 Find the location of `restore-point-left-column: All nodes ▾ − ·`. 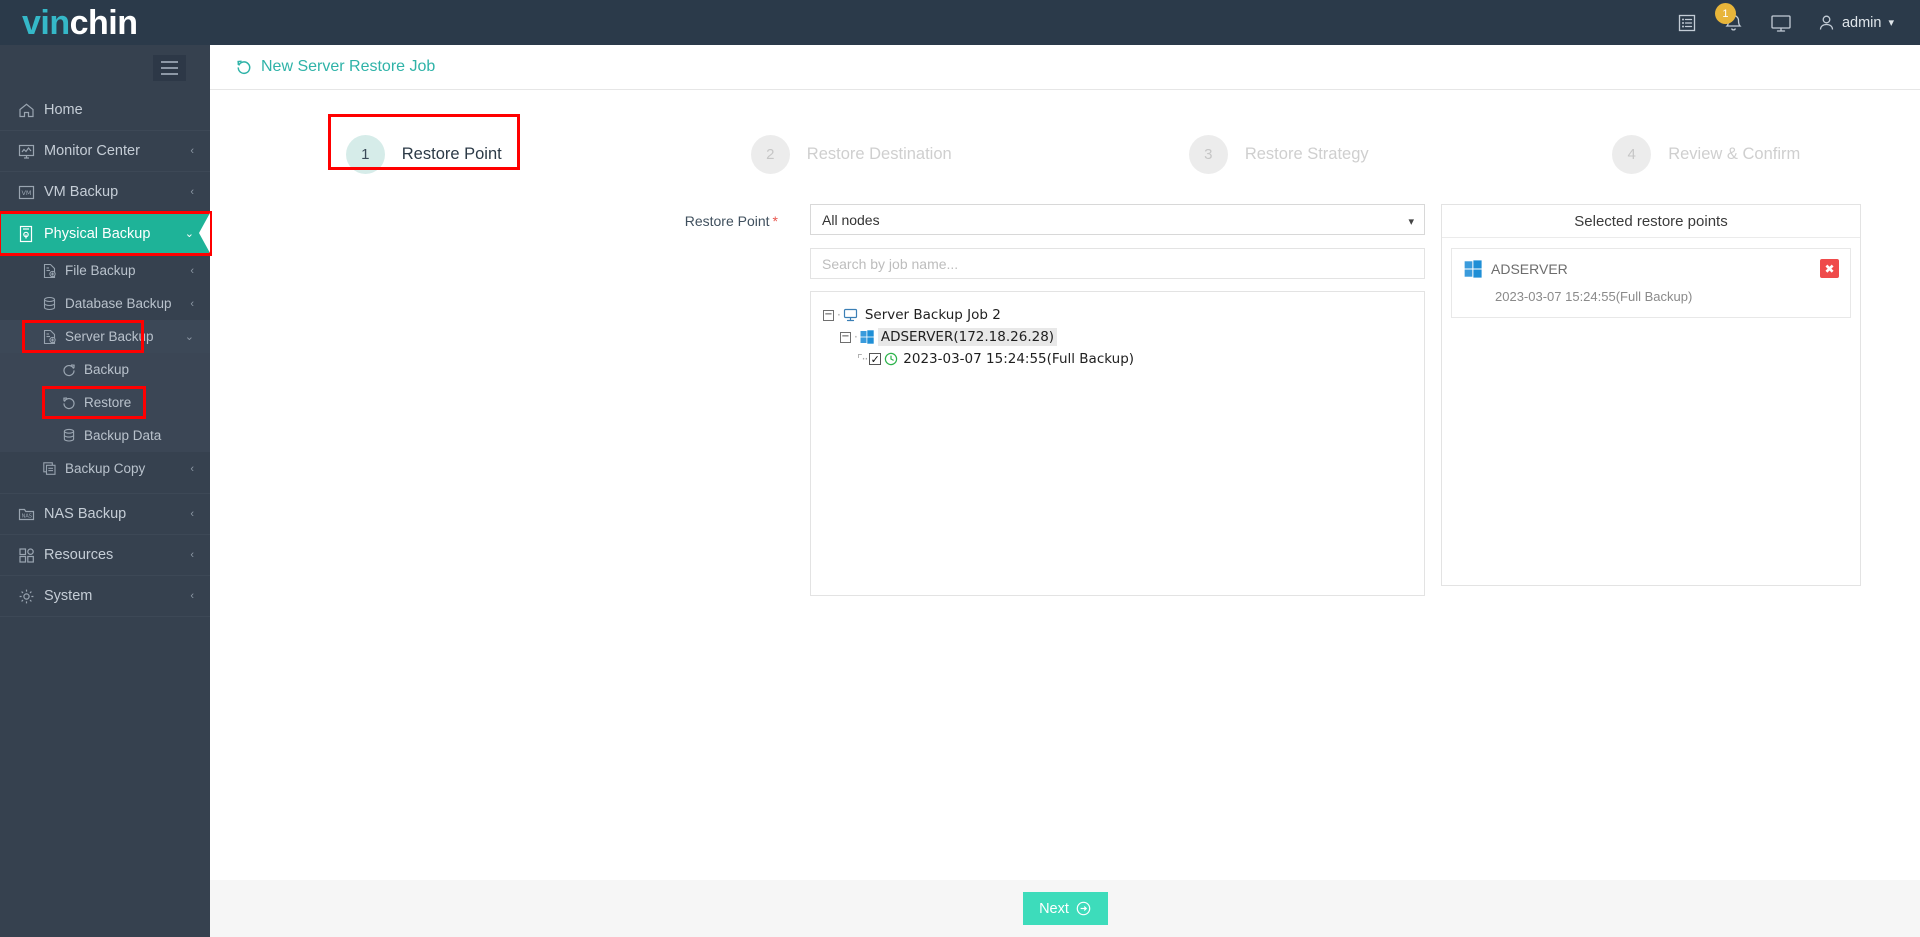

restore-point-left-column: All nodes ▾ − · is located at coordinates (1117, 400).